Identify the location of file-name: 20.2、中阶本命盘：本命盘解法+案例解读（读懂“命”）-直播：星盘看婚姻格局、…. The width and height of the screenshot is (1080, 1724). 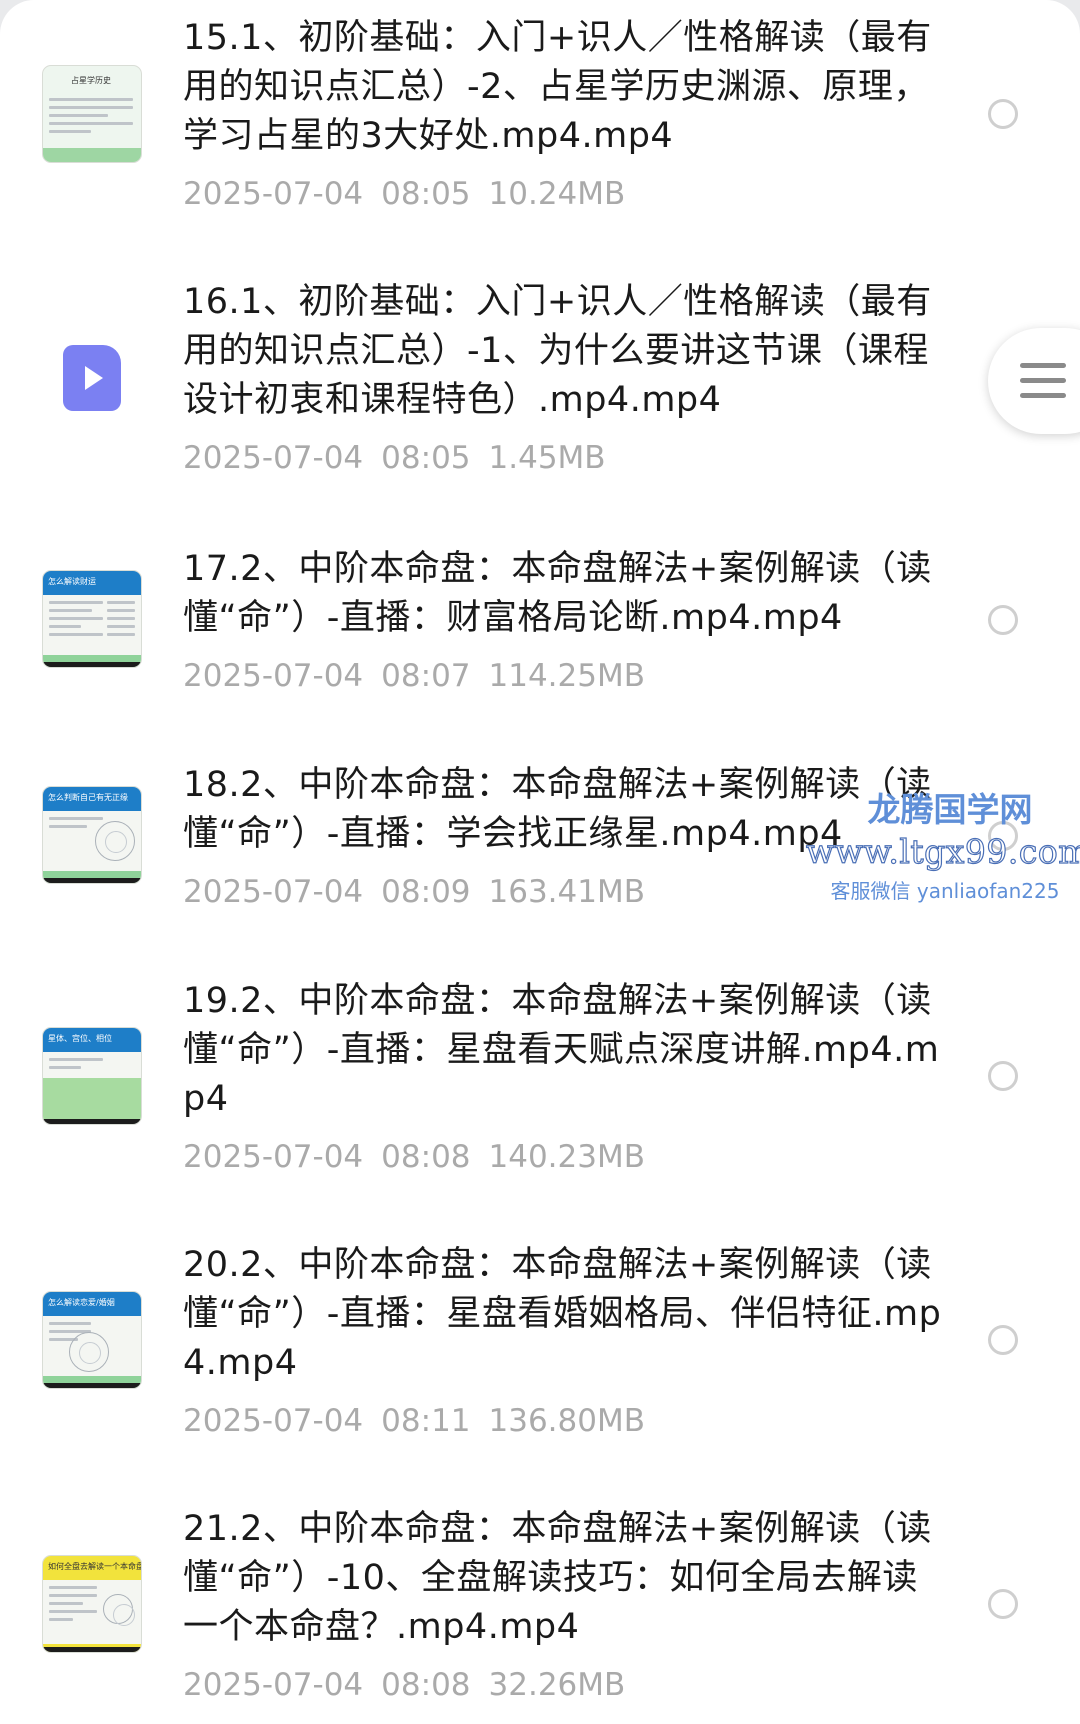
(562, 1314).